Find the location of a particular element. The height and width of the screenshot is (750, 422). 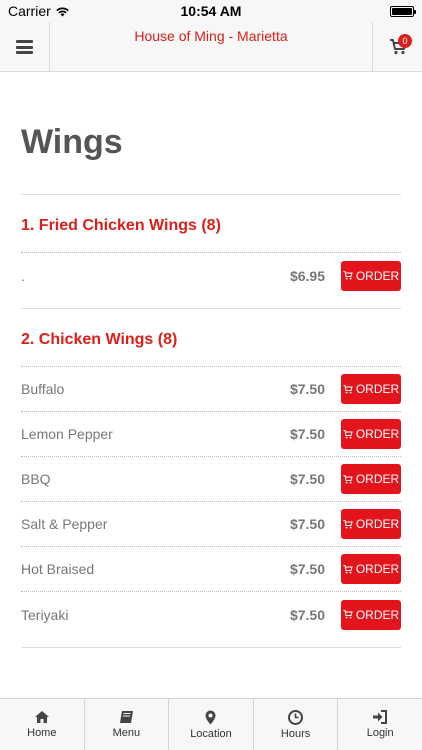

page-title: Wings is located at coordinates (211, 159).